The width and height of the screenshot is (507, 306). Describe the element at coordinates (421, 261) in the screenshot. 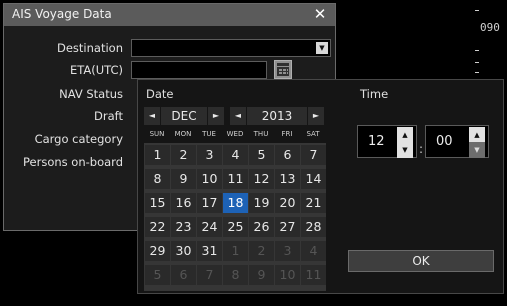

I see `ok-button: OK` at that location.